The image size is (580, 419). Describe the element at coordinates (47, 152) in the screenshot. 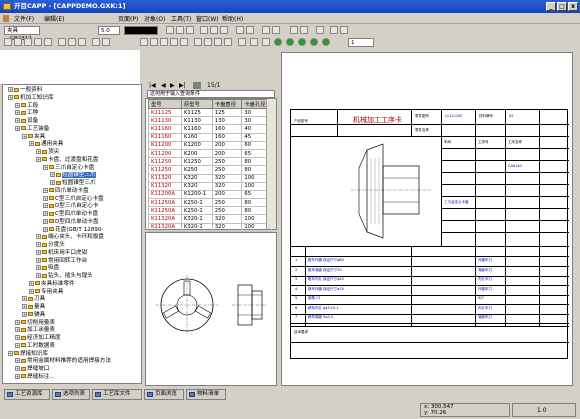

I see `tree-item: + 顶尖` at that location.